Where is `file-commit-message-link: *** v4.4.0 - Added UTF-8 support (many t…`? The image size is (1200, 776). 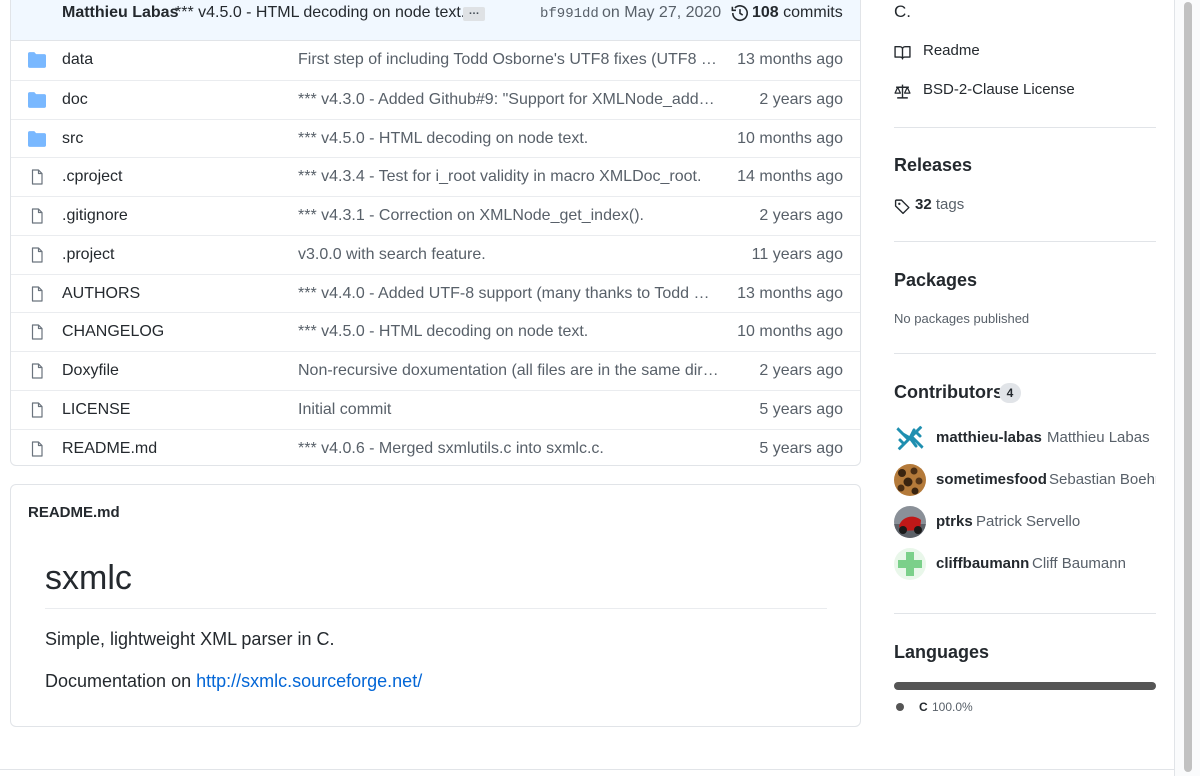 file-commit-message-link: *** v4.4.0 - Added UTF-8 support (many t… is located at coordinates (509, 294).